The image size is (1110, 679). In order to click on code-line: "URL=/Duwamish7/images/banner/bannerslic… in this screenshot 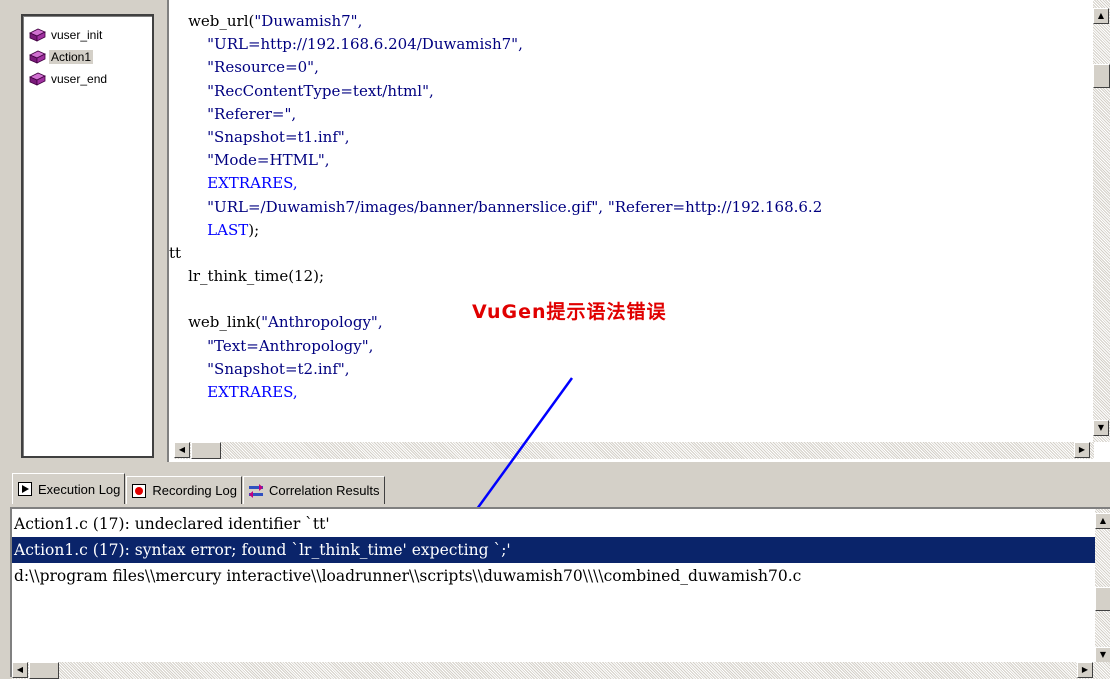, I will do `click(631, 207)`.